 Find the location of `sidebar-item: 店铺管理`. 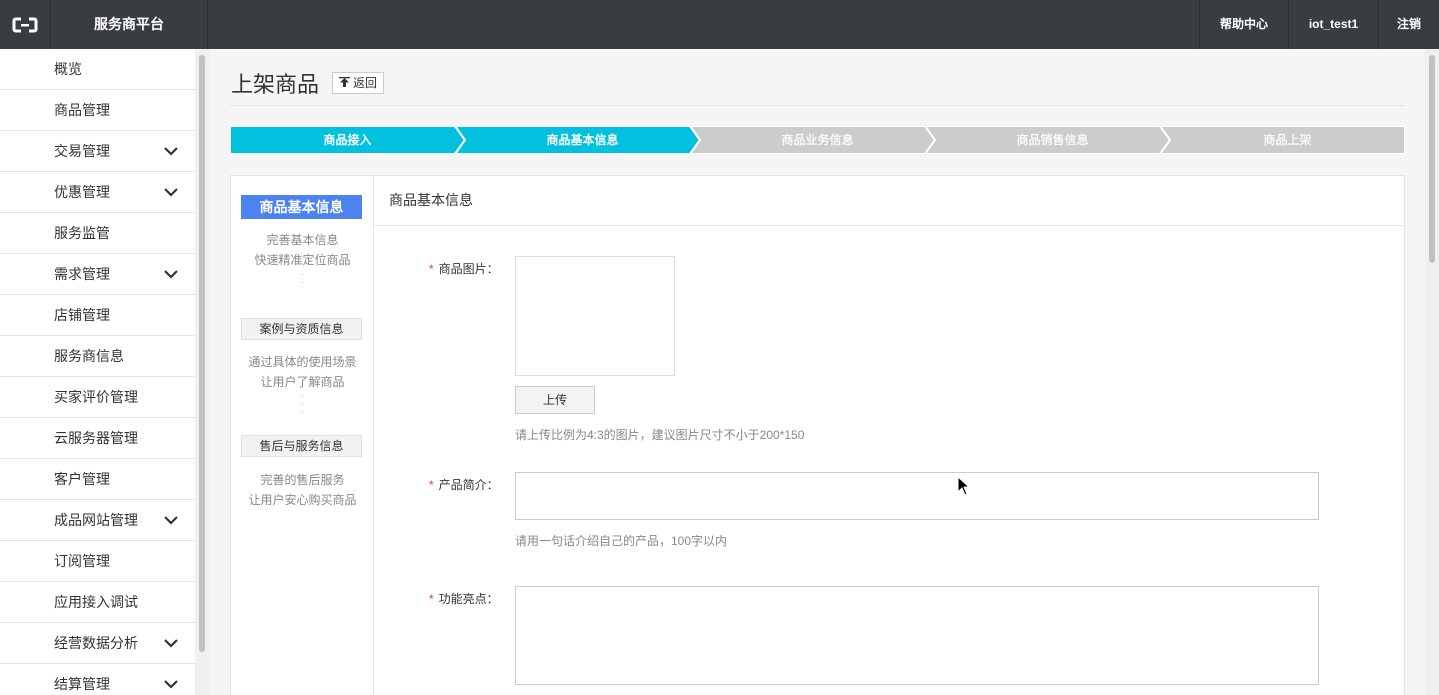

sidebar-item: 店铺管理 is located at coordinates (97, 315).